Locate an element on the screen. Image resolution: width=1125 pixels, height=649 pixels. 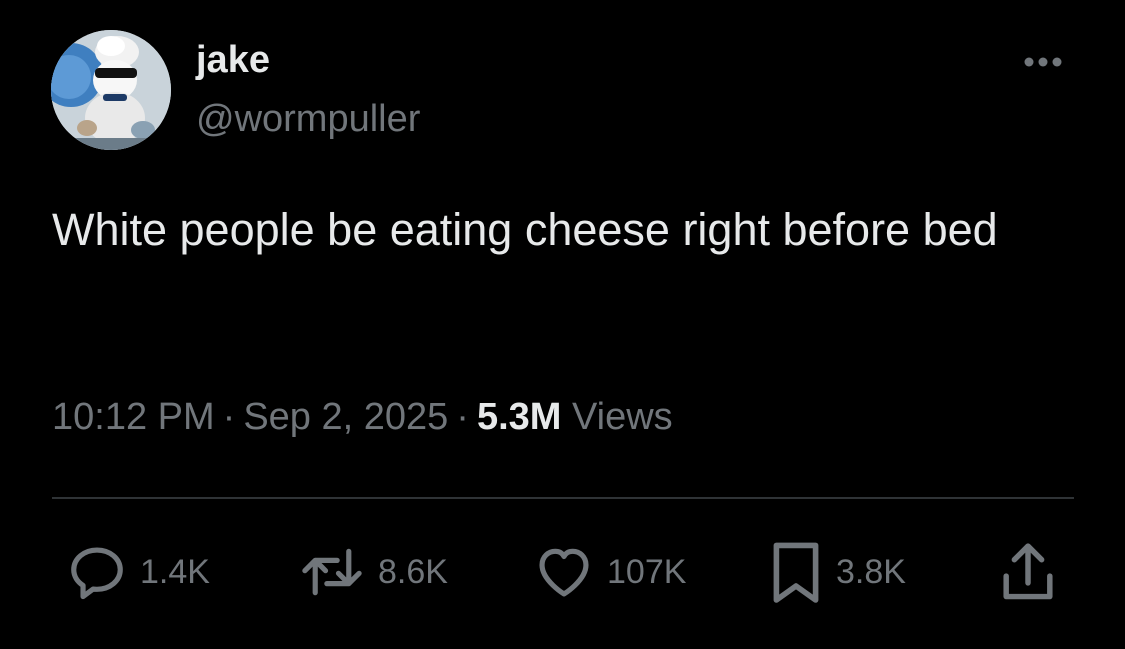
like-count: 107K is located at coordinates (647, 571).